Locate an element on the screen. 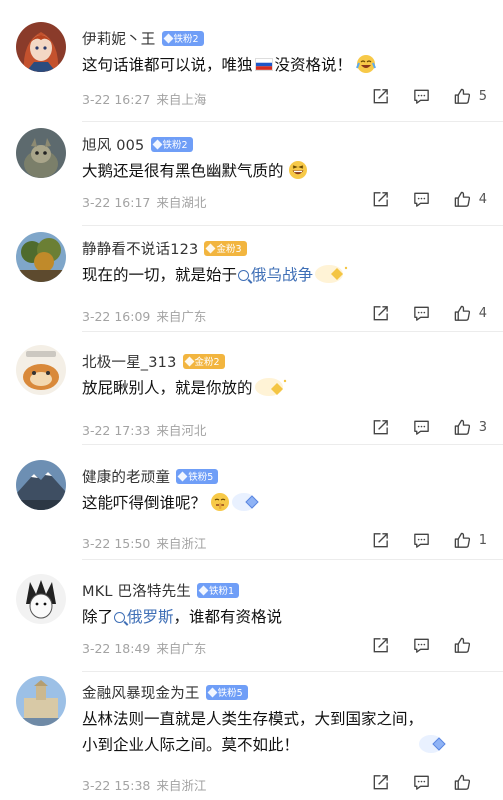 Image resolution: width=503 pixels, height=800 pixels. comment-actions: 1 is located at coordinates (429, 540).